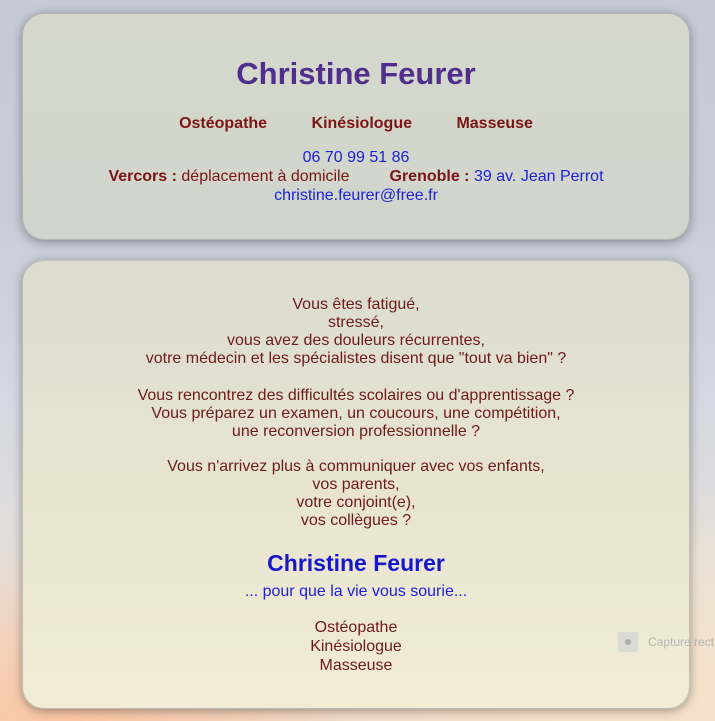  I want to click on text-line: vos collègues ?, so click(356, 520).